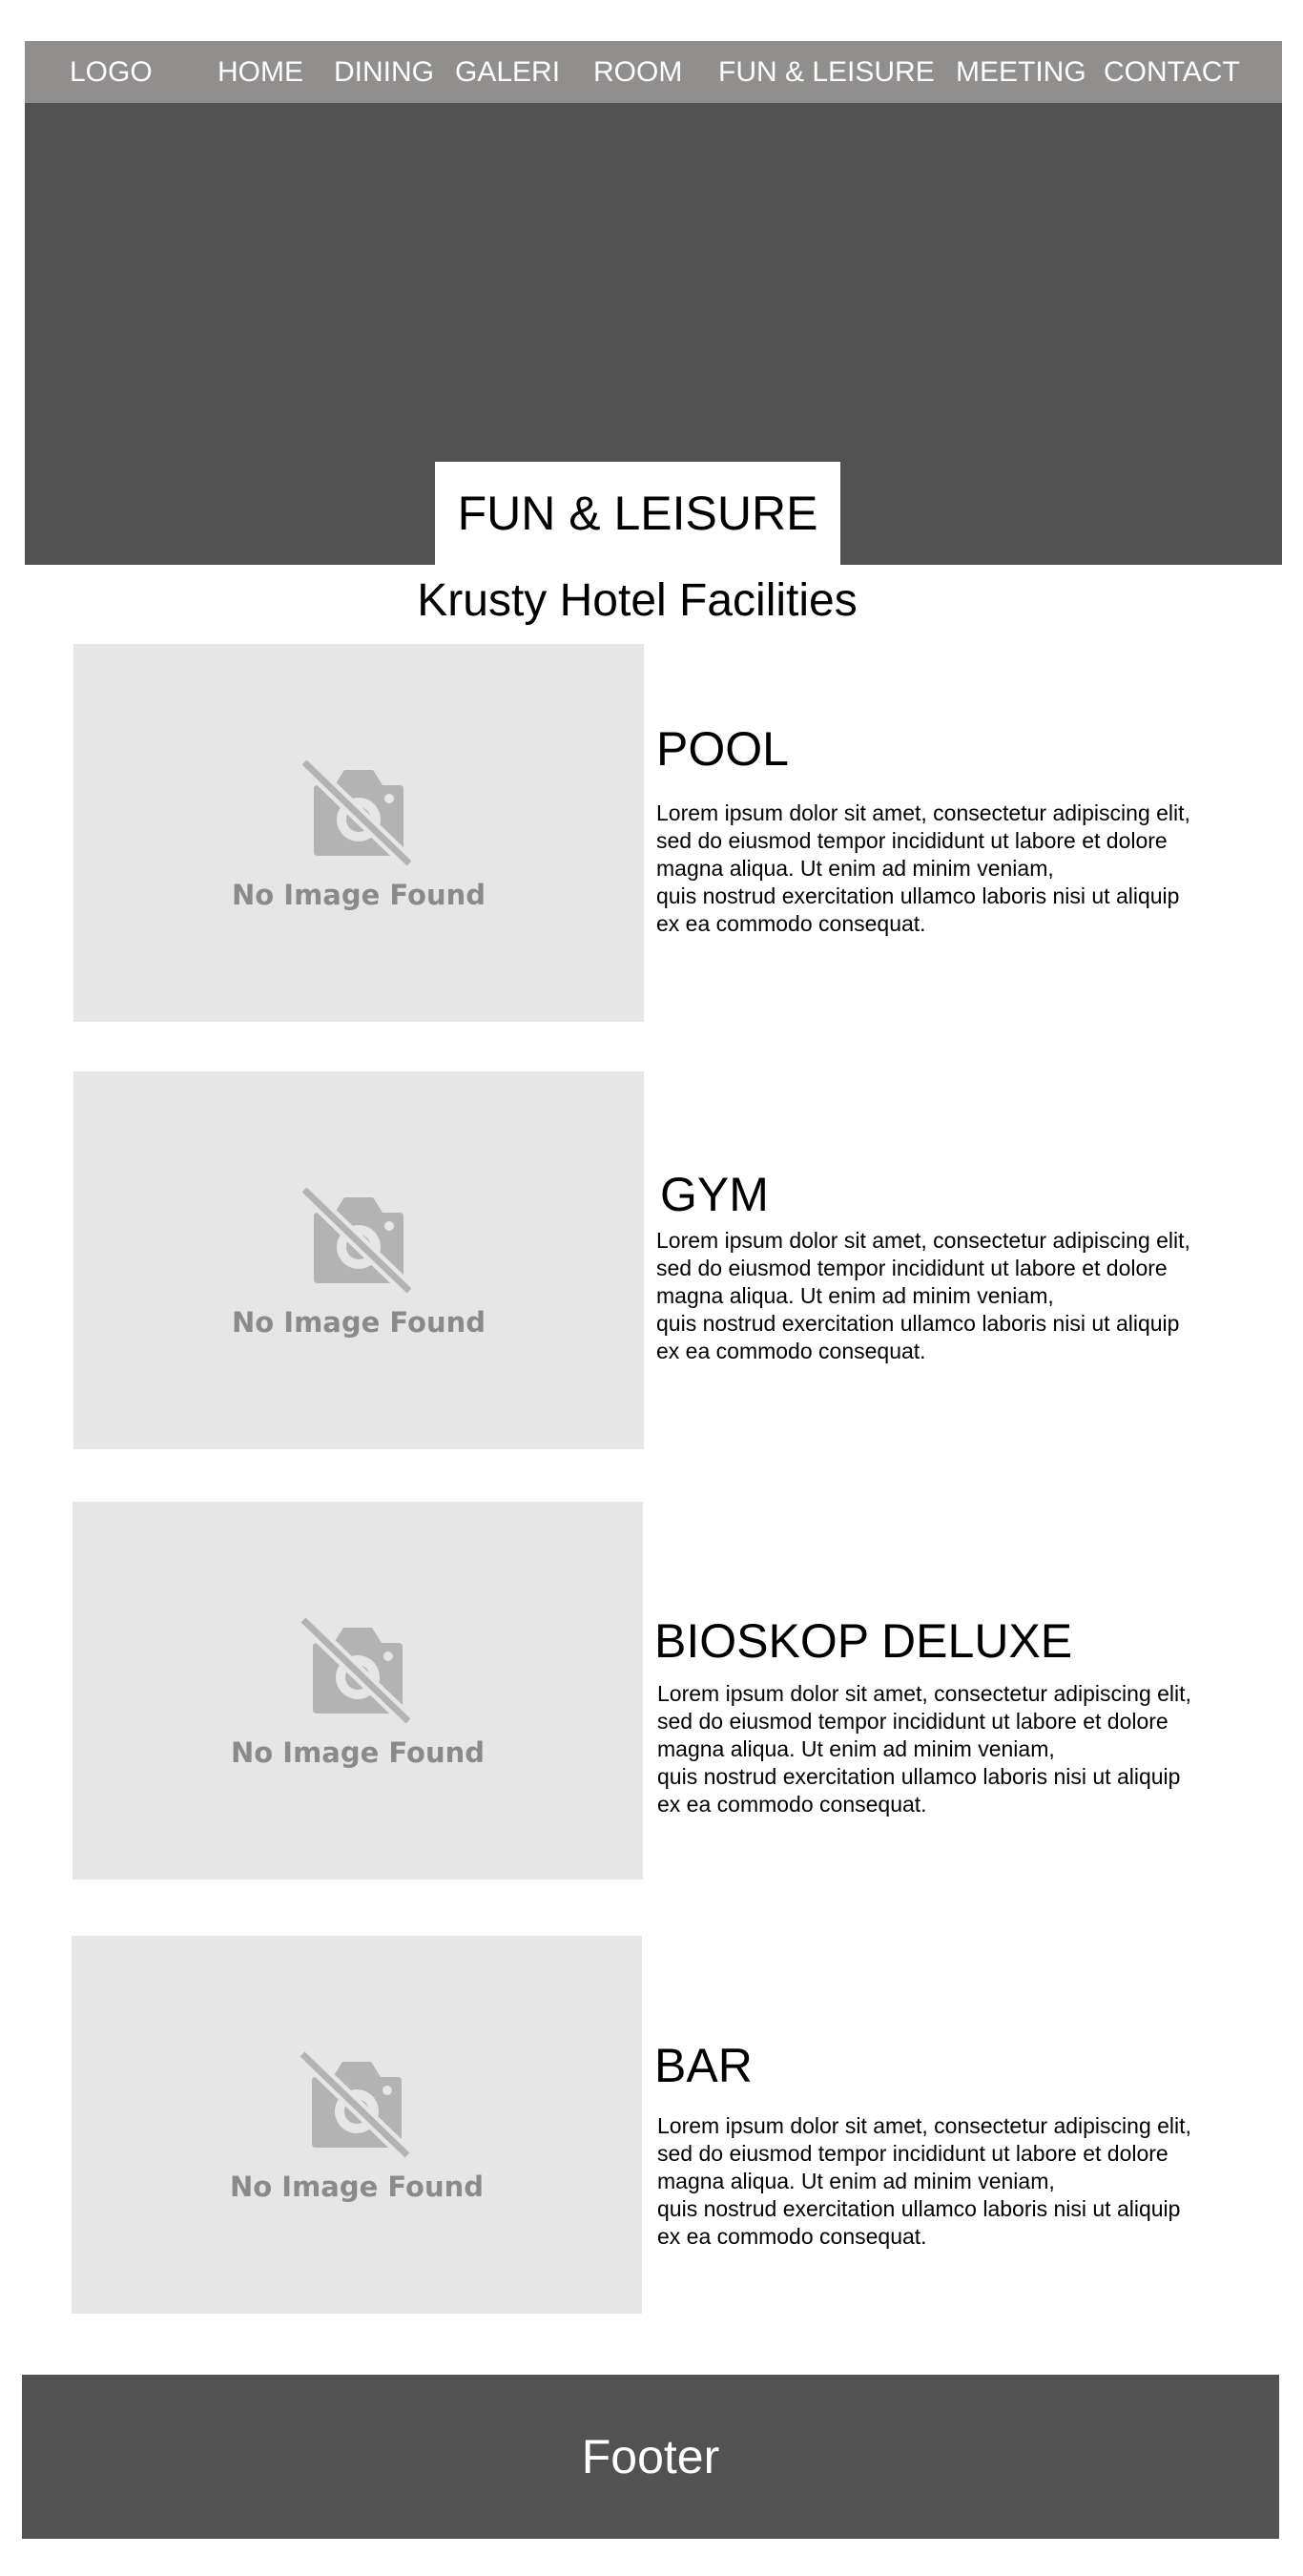  Describe the element at coordinates (637, 72) in the screenshot. I see `nav-item-room: ROOM` at that location.